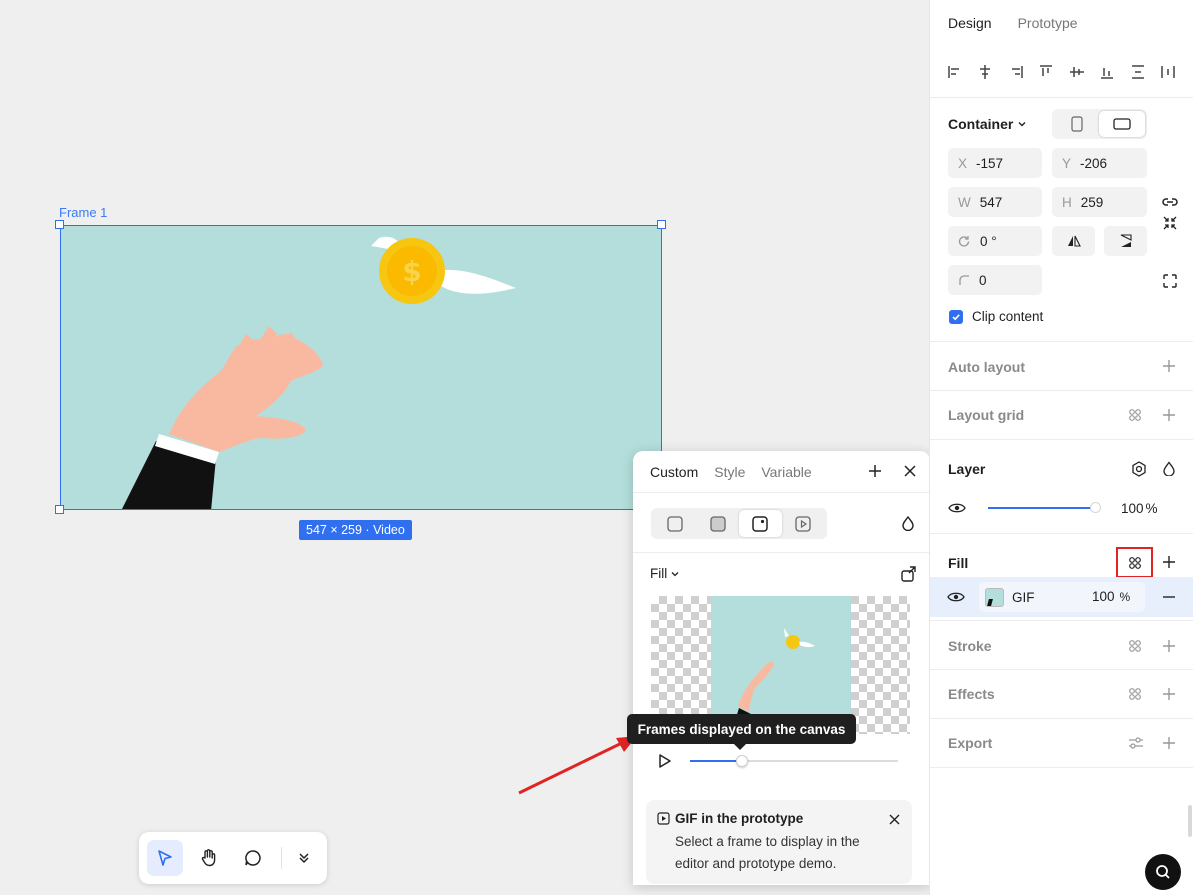  What do you see at coordinates (661, 224) in the screenshot?
I see `resize-handle-top-right` at bounding box center [661, 224].